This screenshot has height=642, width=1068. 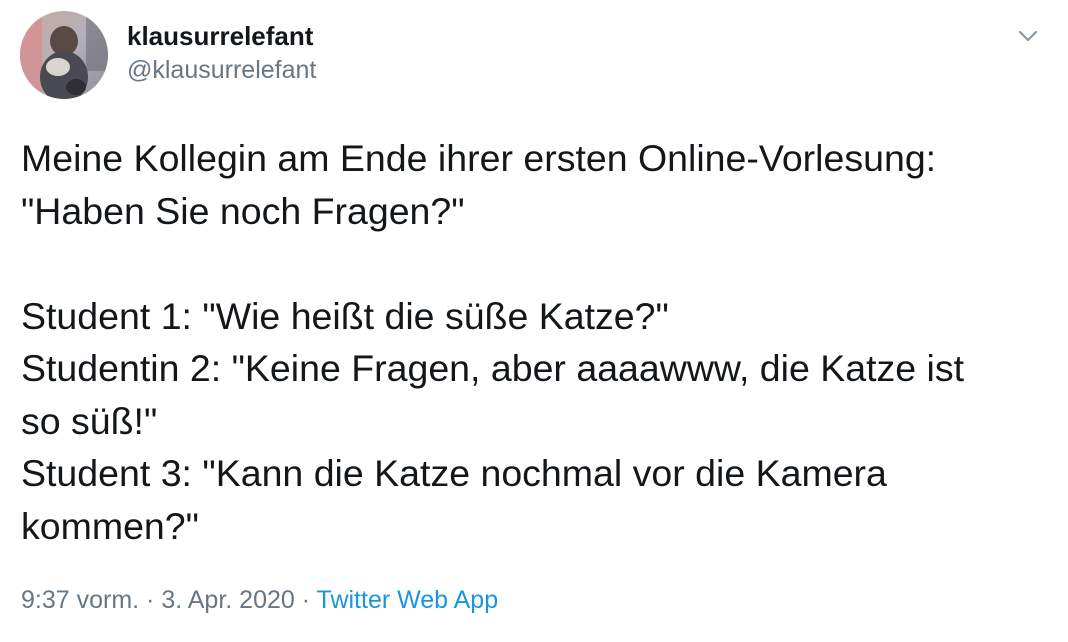 I want to click on profile-photo-icon, so click(x=64, y=55).